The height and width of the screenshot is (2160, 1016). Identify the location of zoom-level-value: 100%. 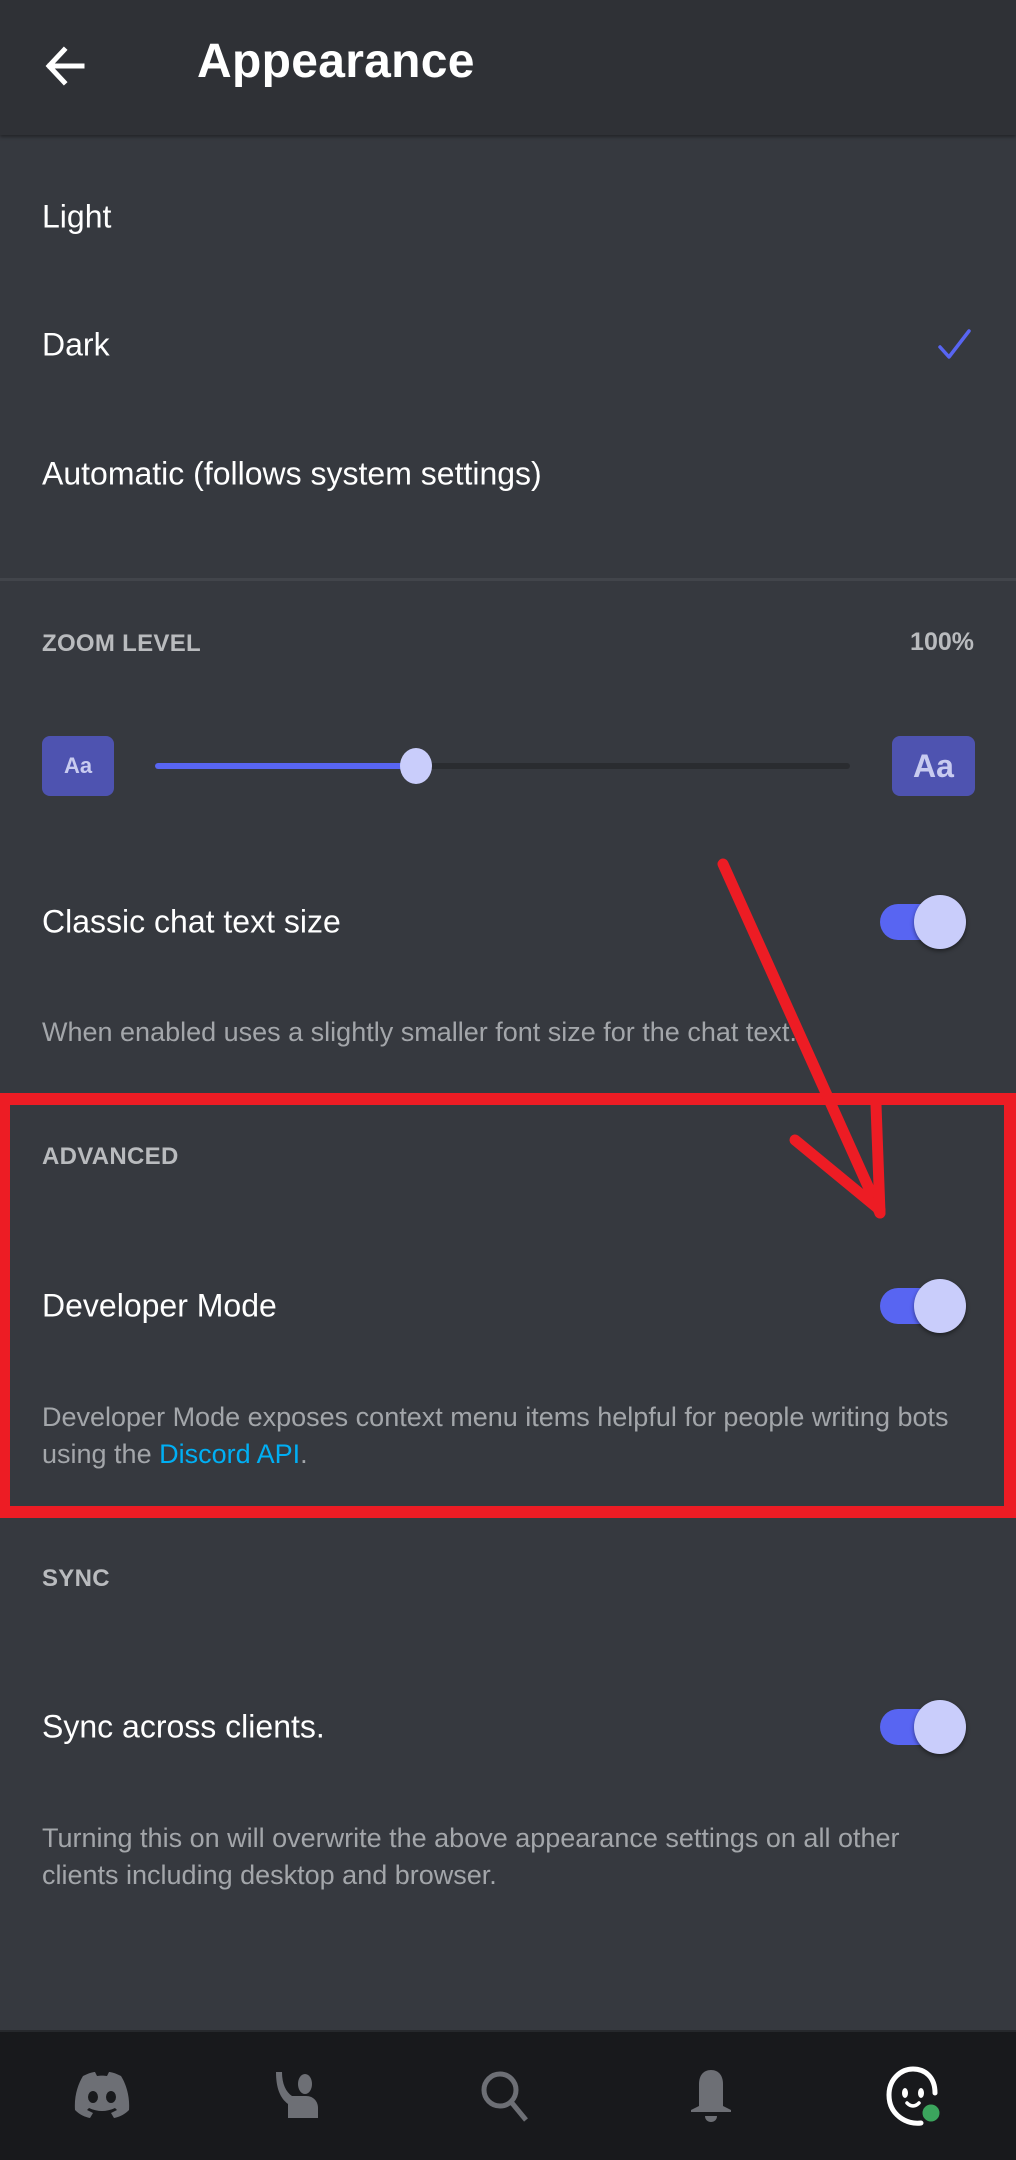
(942, 642).